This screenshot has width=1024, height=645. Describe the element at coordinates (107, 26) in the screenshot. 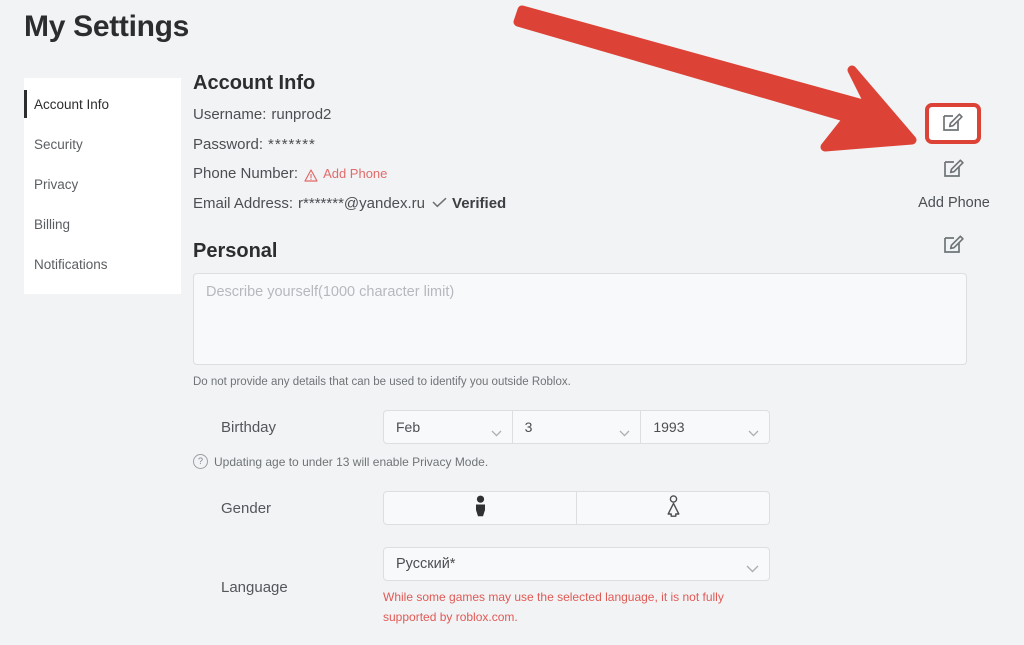

I see `page-title: My Settings` at that location.